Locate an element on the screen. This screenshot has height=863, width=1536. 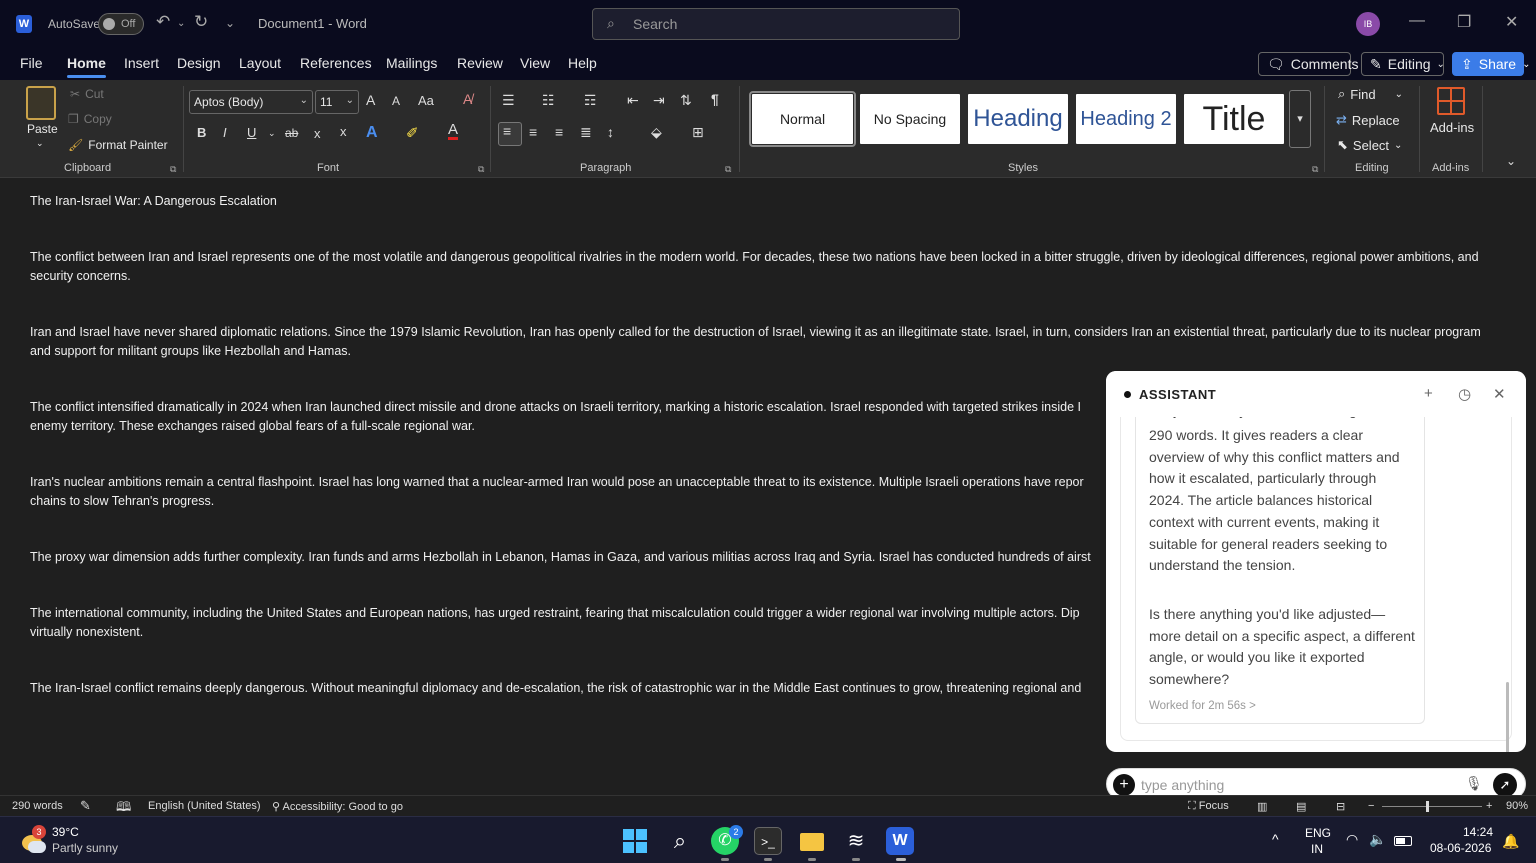
paste-dropdown-icon: ⌄ is located at coordinates (40, 143).